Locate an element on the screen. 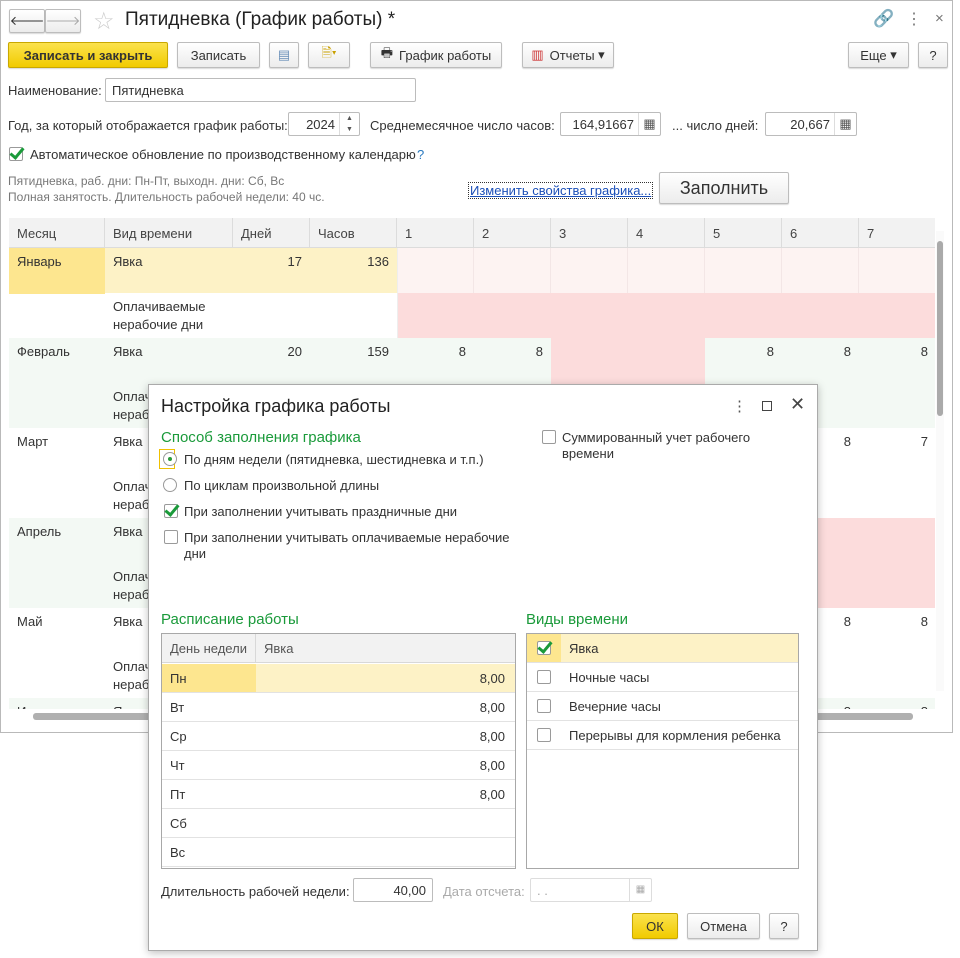 This screenshot has height=958, width=960. schedule-print-button: 🖶 График работы is located at coordinates (436, 55).